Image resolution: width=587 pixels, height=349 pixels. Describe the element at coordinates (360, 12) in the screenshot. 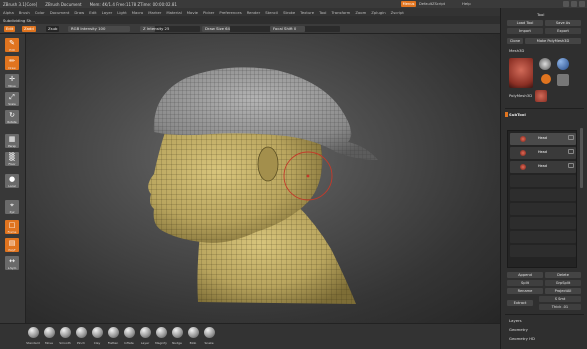

I see `menu-item-zoom: Zoom` at that location.